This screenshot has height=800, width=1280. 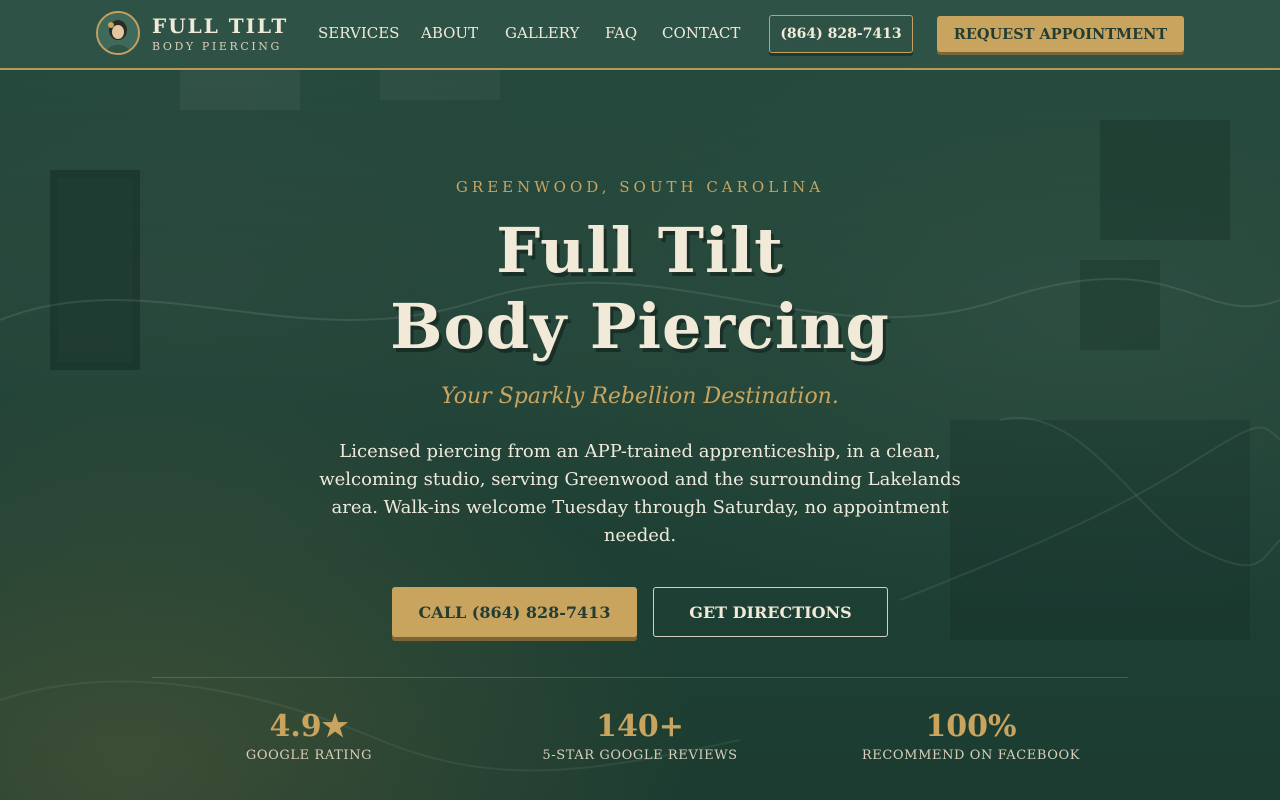 I want to click on stat-value: 100%, so click(x=971, y=726).